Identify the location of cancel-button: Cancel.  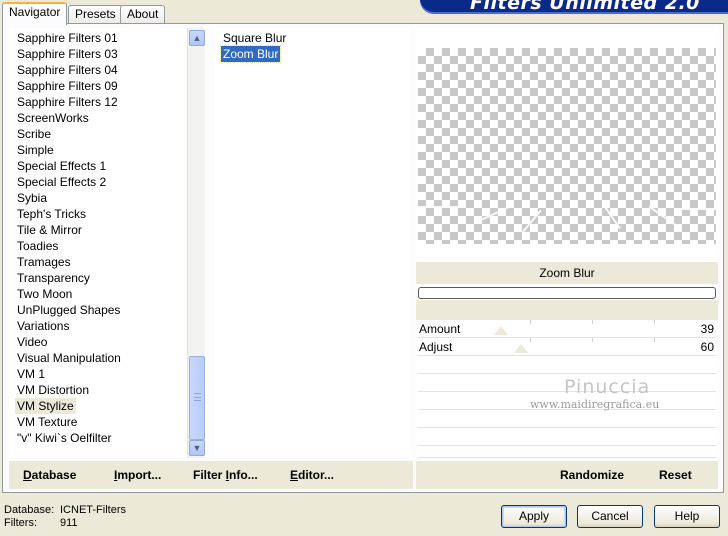
(610, 516).